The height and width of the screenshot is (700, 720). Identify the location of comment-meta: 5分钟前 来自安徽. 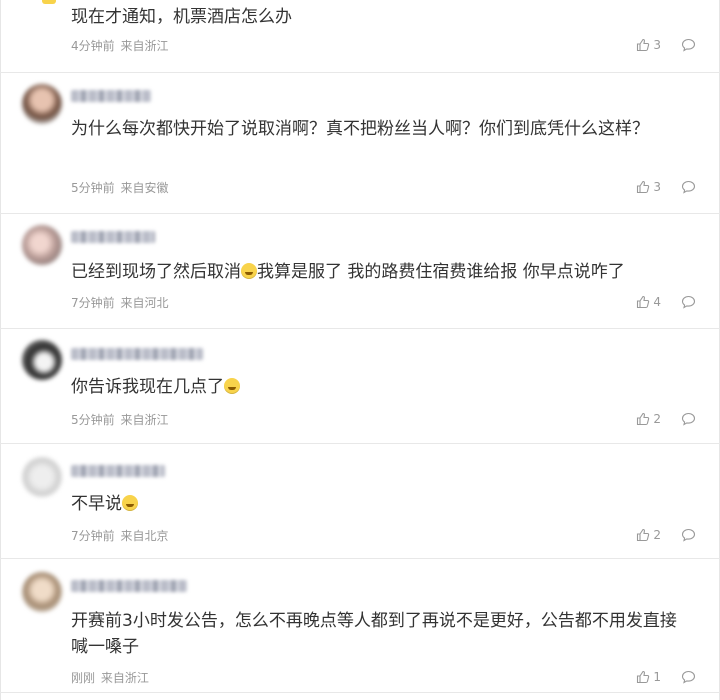
(119, 188).